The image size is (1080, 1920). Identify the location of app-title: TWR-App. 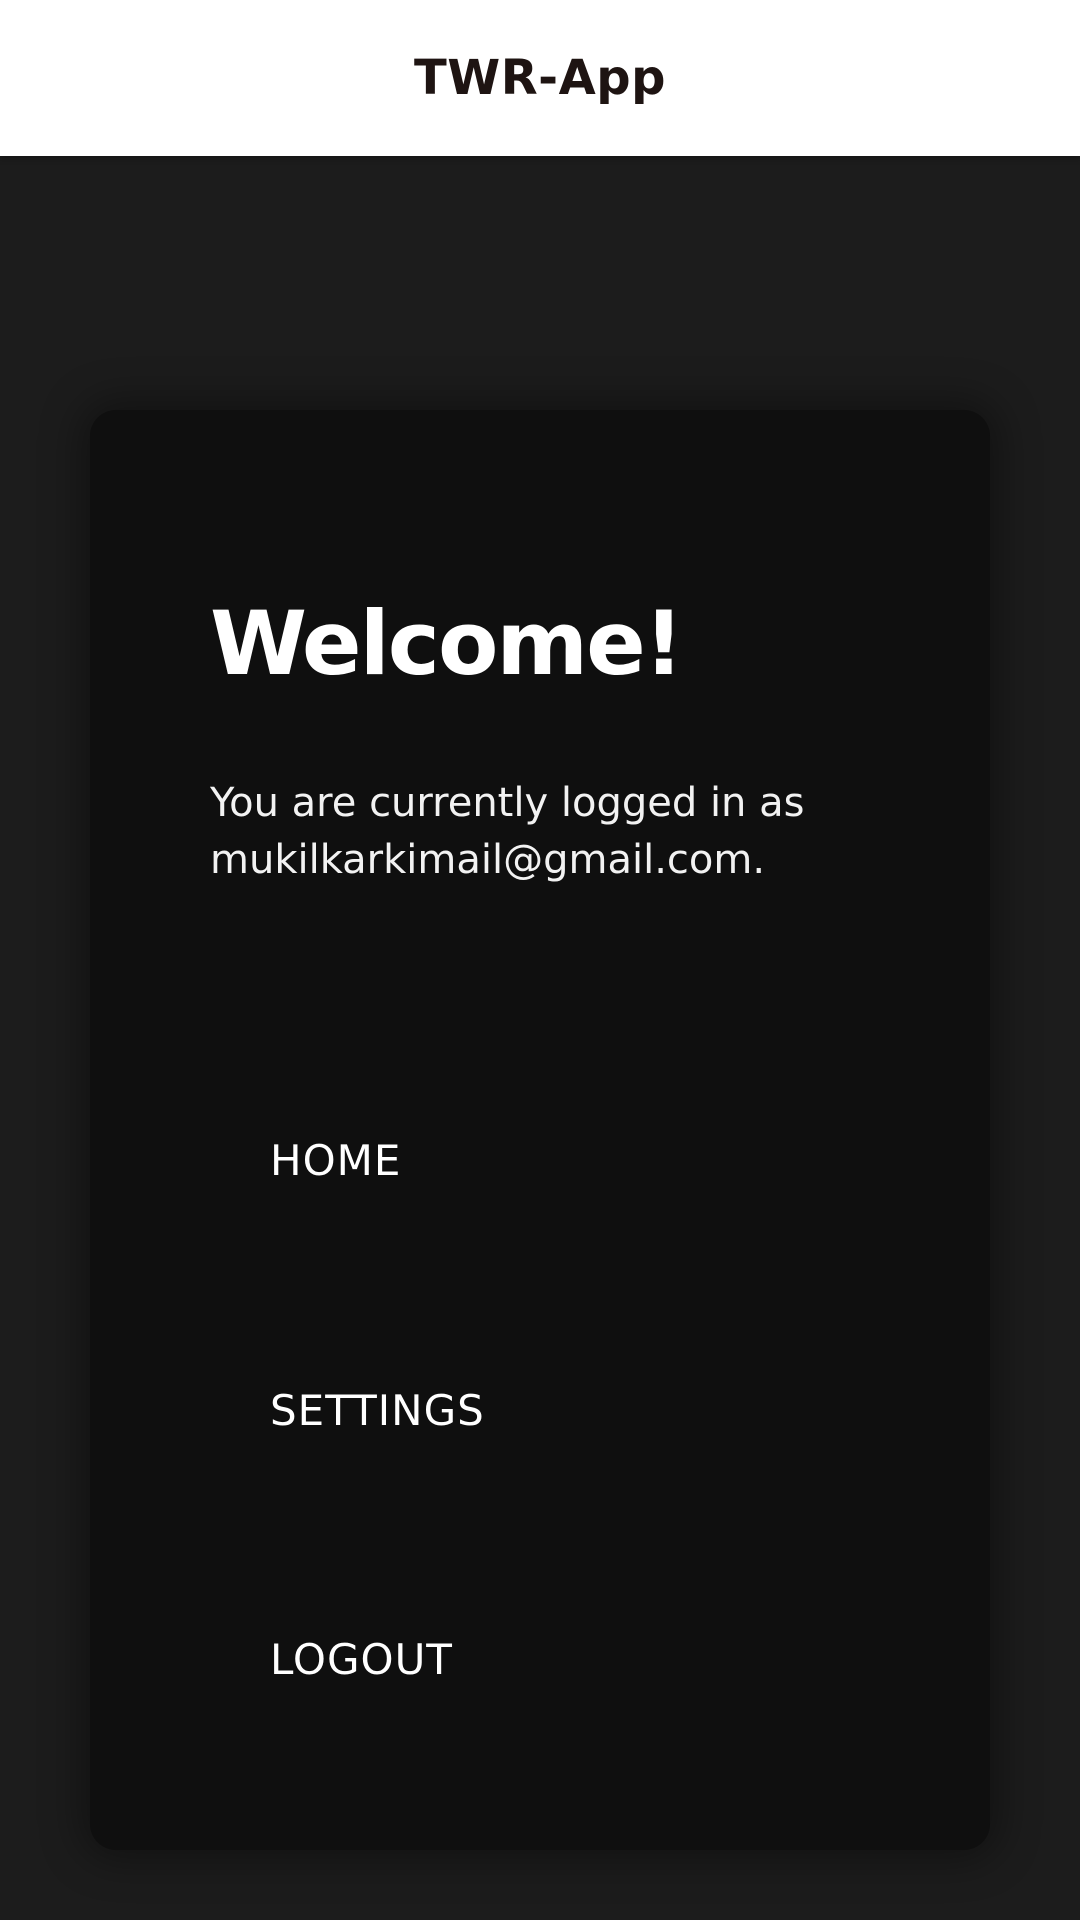
(540, 78).